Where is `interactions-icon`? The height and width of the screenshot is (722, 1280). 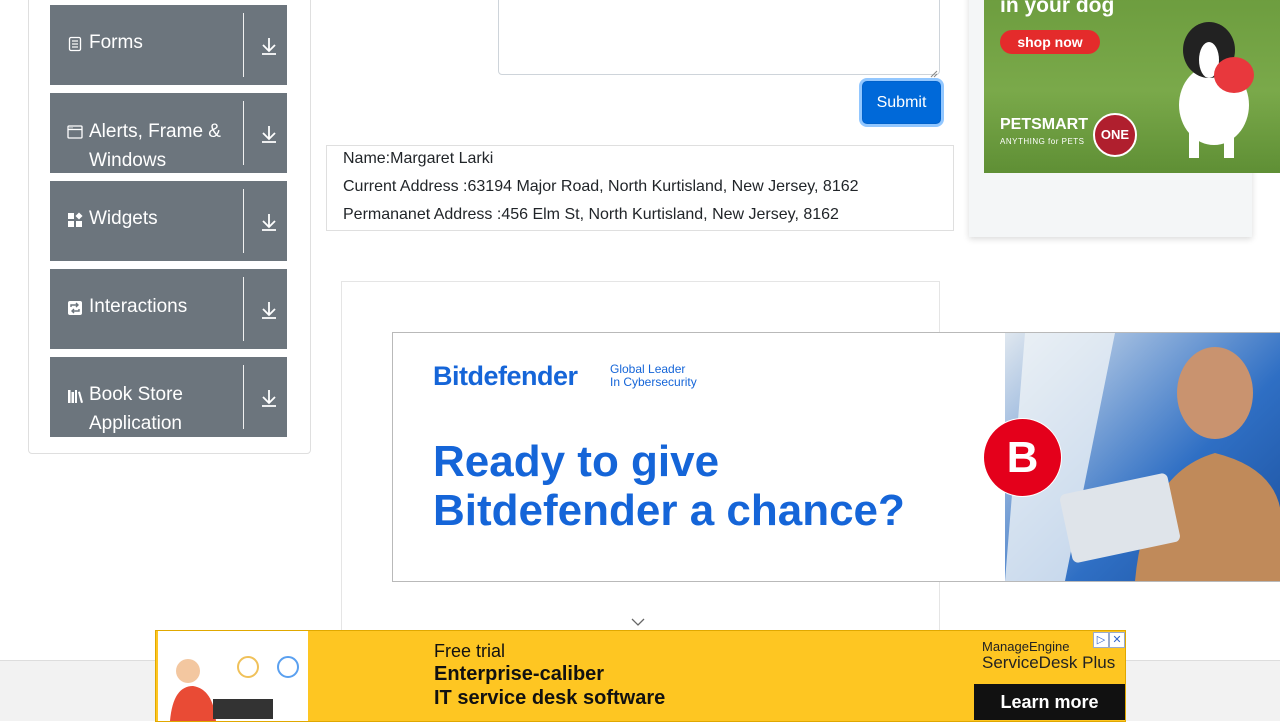 interactions-icon is located at coordinates (75, 308).